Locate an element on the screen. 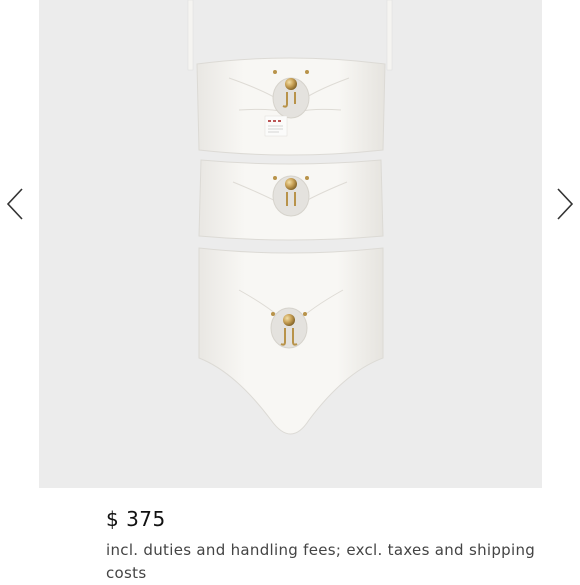  chevron-left-icon is located at coordinates (14, 204).